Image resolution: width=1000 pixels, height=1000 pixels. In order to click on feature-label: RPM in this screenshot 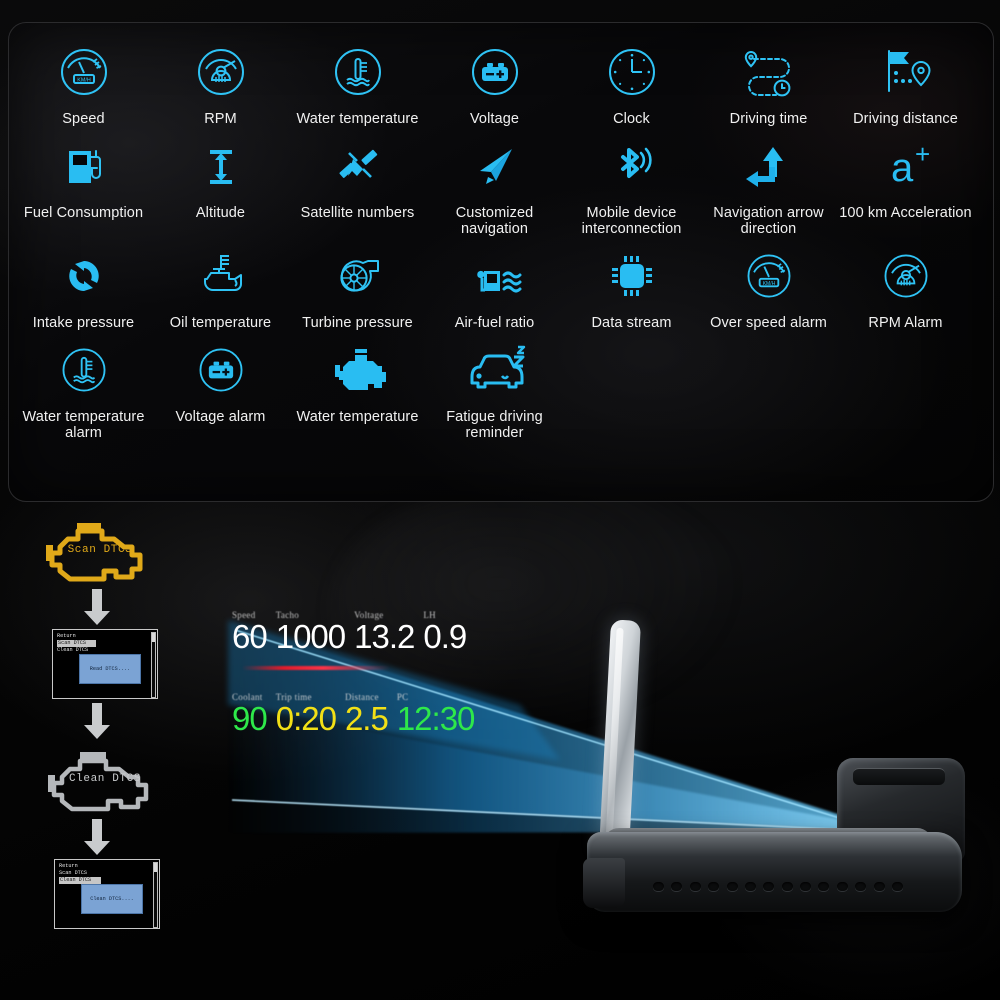, I will do `click(220, 119)`.